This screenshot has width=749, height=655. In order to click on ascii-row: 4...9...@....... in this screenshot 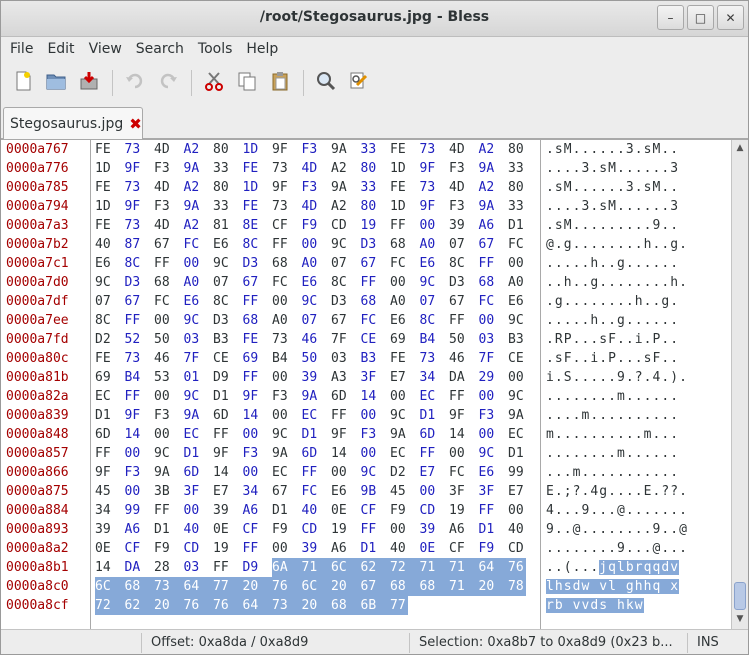, I will do `click(617, 510)`.